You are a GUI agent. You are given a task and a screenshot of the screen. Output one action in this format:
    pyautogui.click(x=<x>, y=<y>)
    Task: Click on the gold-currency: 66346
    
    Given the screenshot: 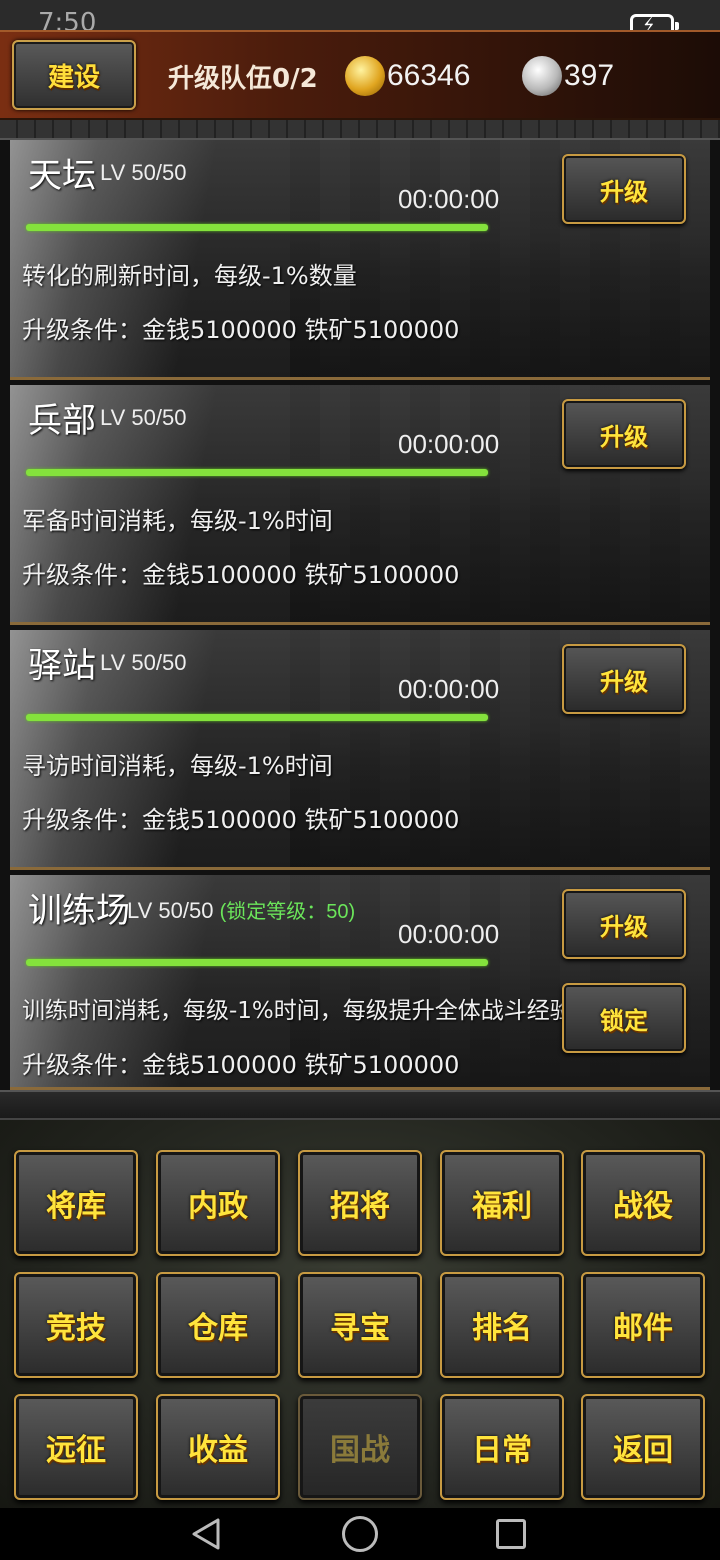 What is the action you would take?
    pyautogui.click(x=407, y=76)
    